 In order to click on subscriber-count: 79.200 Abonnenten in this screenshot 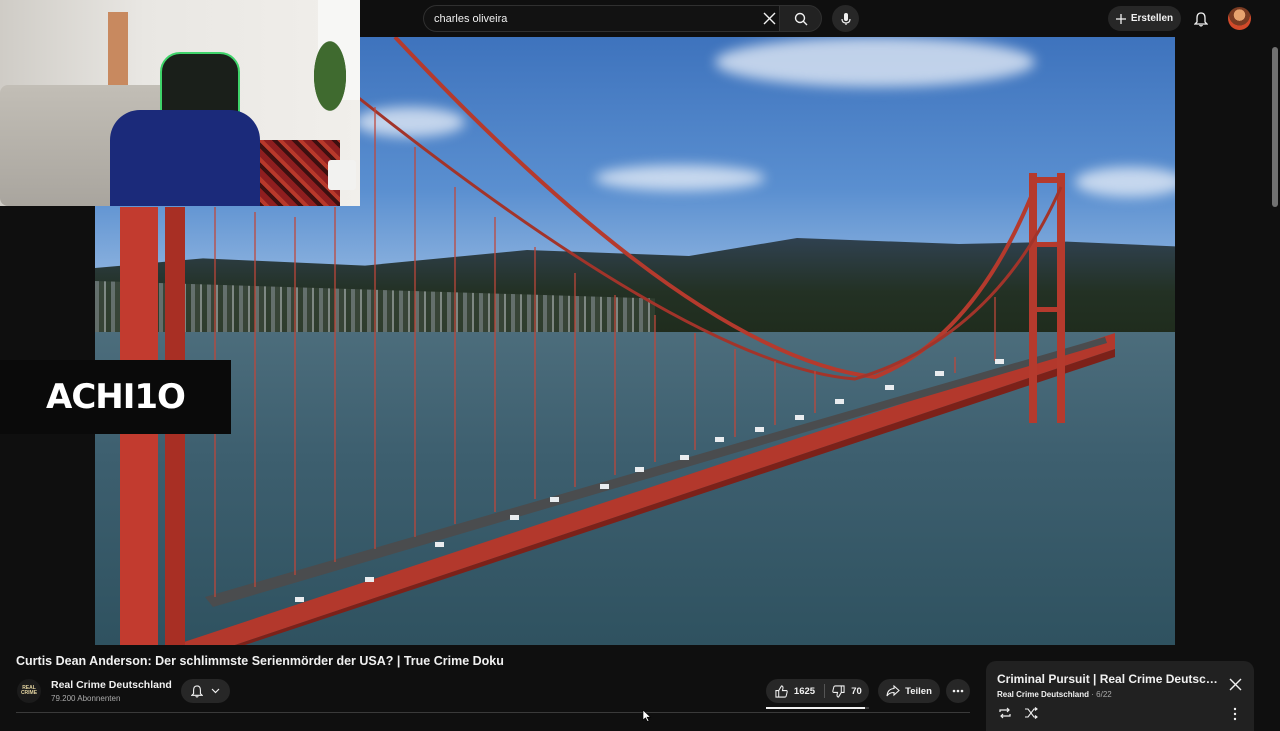, I will do `click(86, 698)`.